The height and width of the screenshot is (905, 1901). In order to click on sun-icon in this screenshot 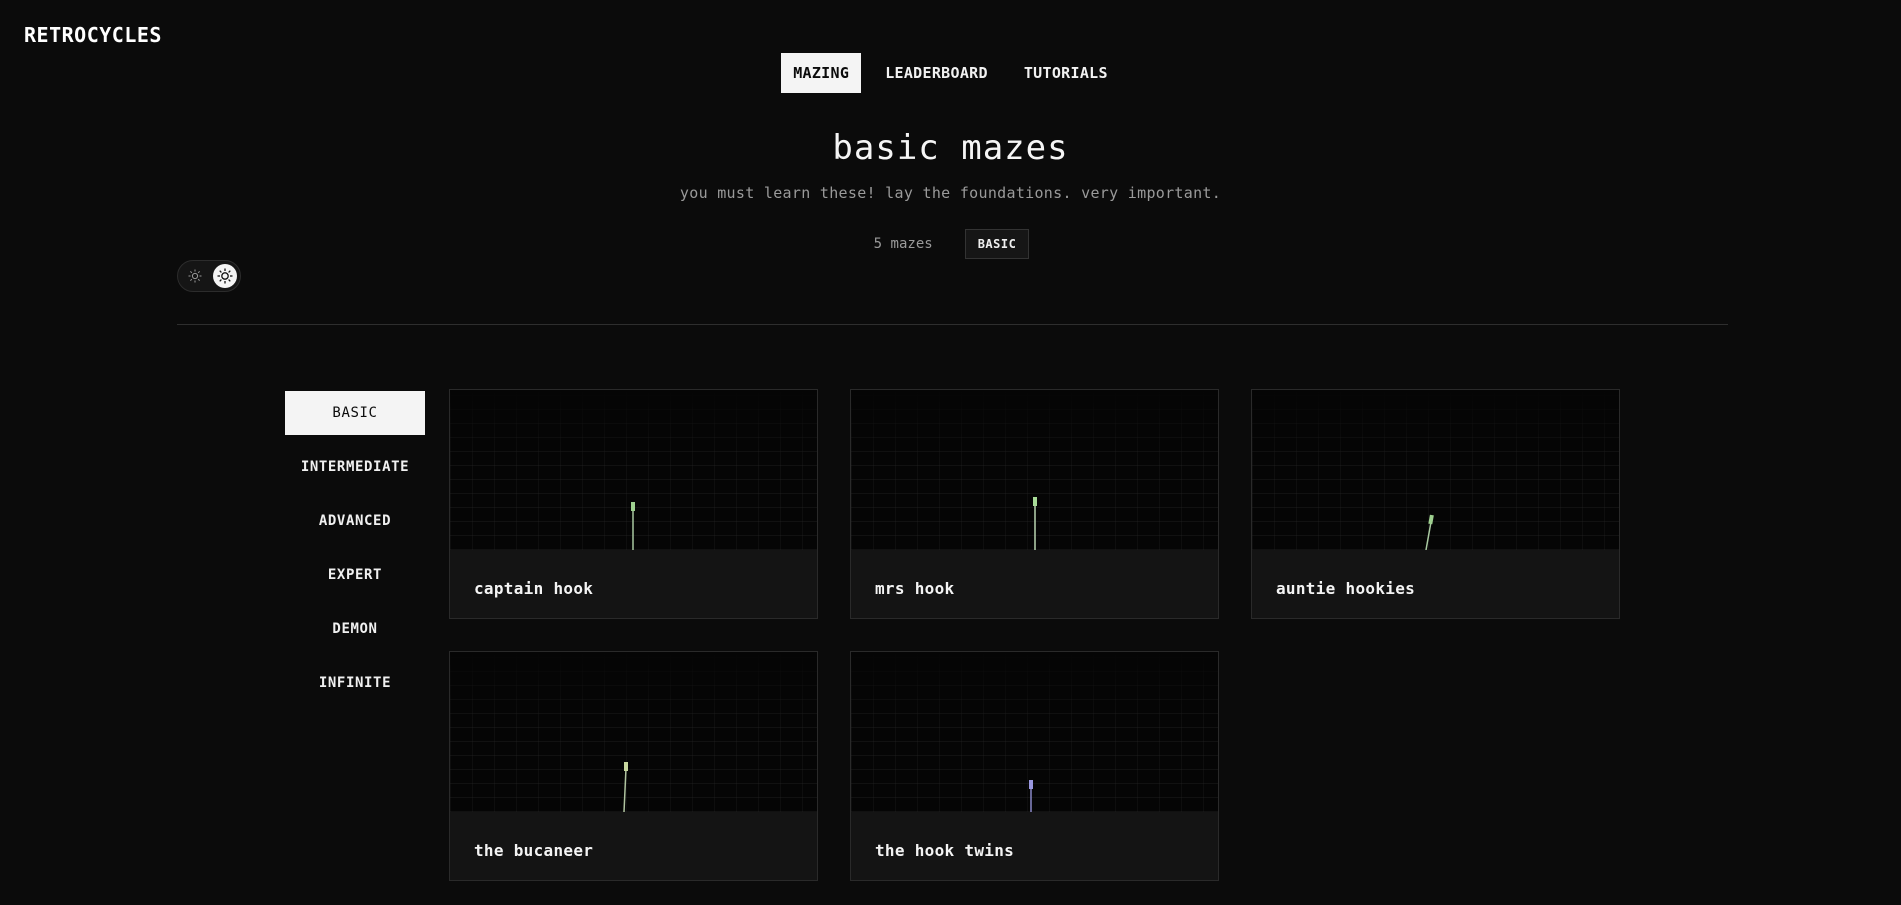, I will do `click(225, 276)`.